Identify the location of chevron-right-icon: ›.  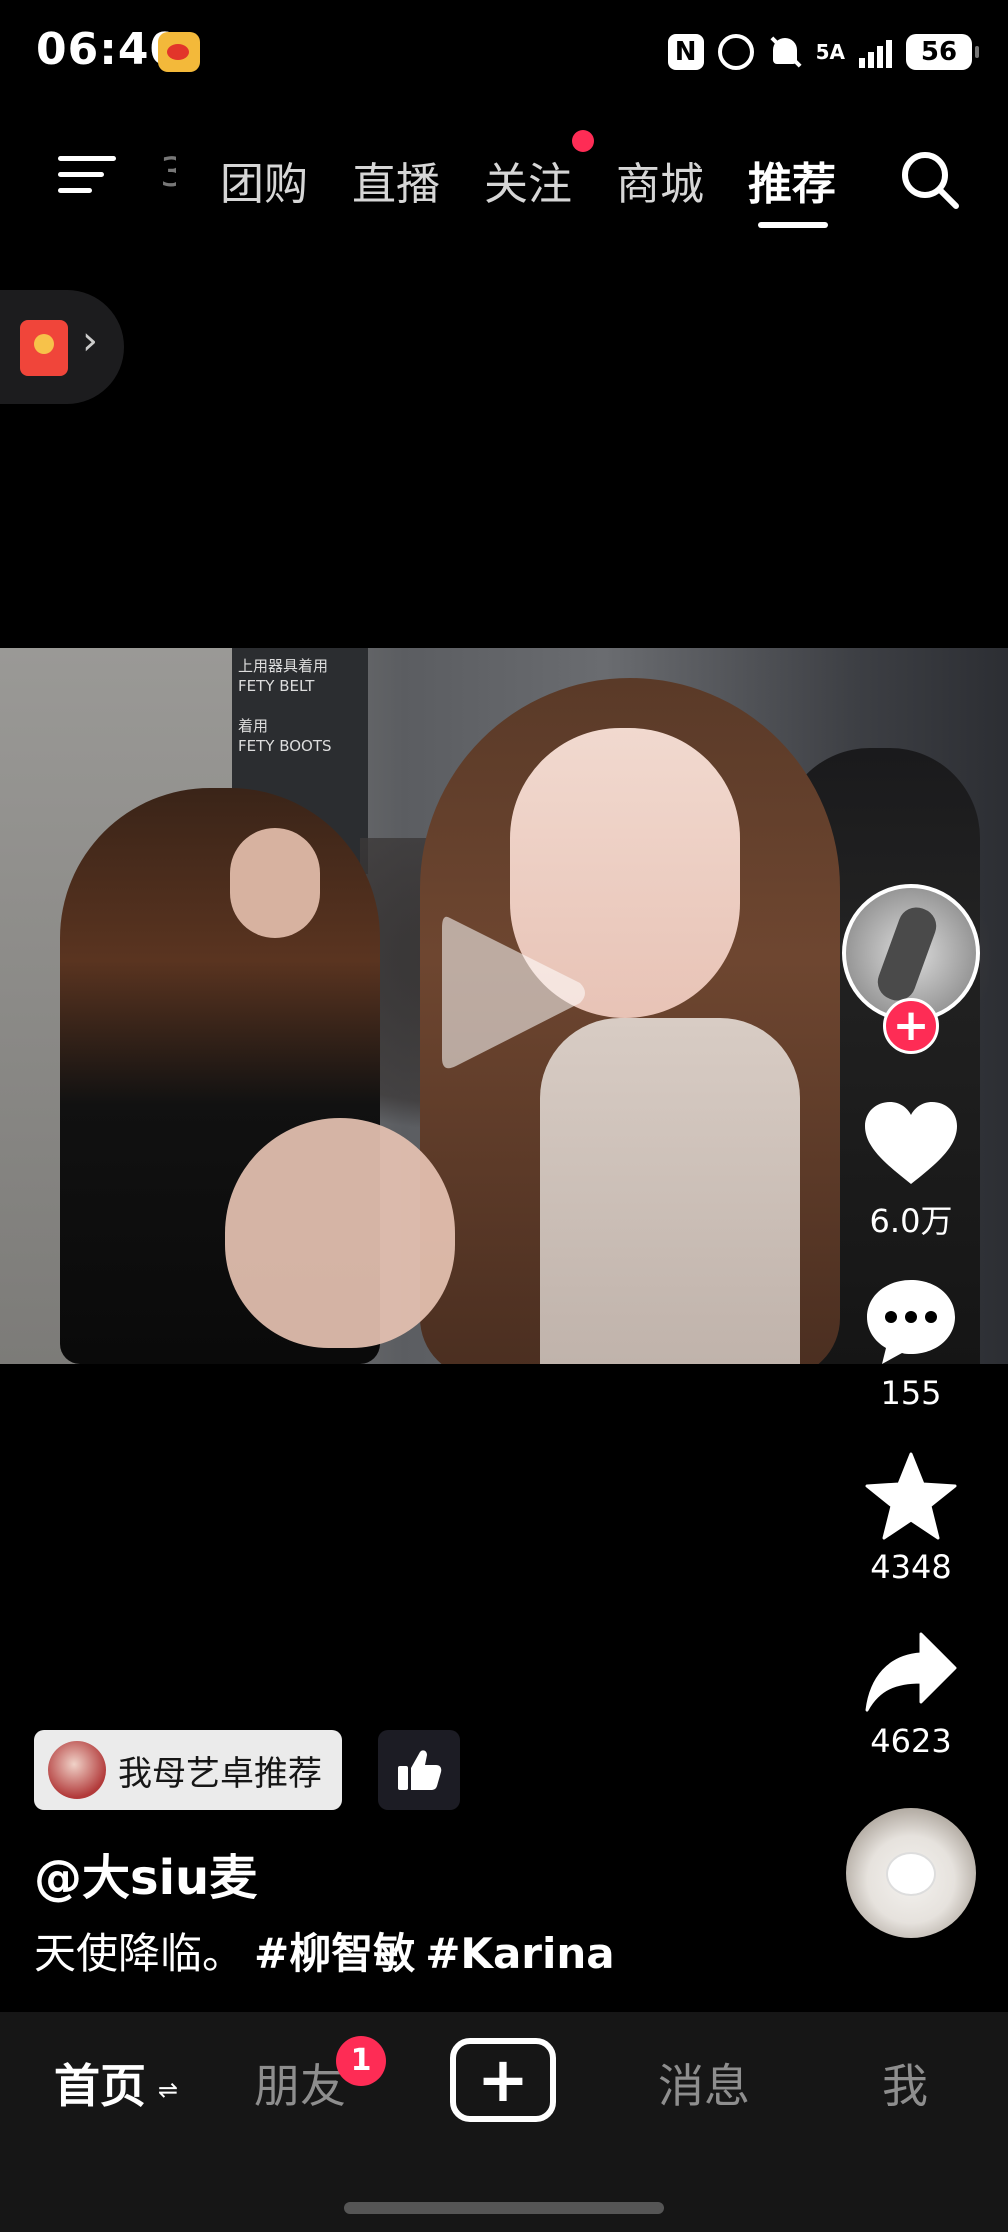
(90, 341).